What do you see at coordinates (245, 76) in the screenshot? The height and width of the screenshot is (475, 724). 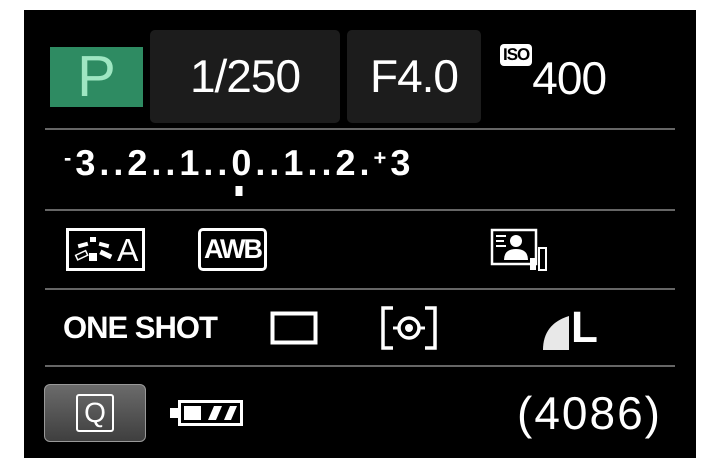 I see `shutter-speed: 1/250` at bounding box center [245, 76].